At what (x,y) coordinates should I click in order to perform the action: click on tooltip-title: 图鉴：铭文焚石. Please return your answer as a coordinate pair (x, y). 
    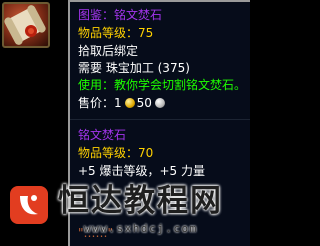
    Looking at the image, I should click on (120, 15).